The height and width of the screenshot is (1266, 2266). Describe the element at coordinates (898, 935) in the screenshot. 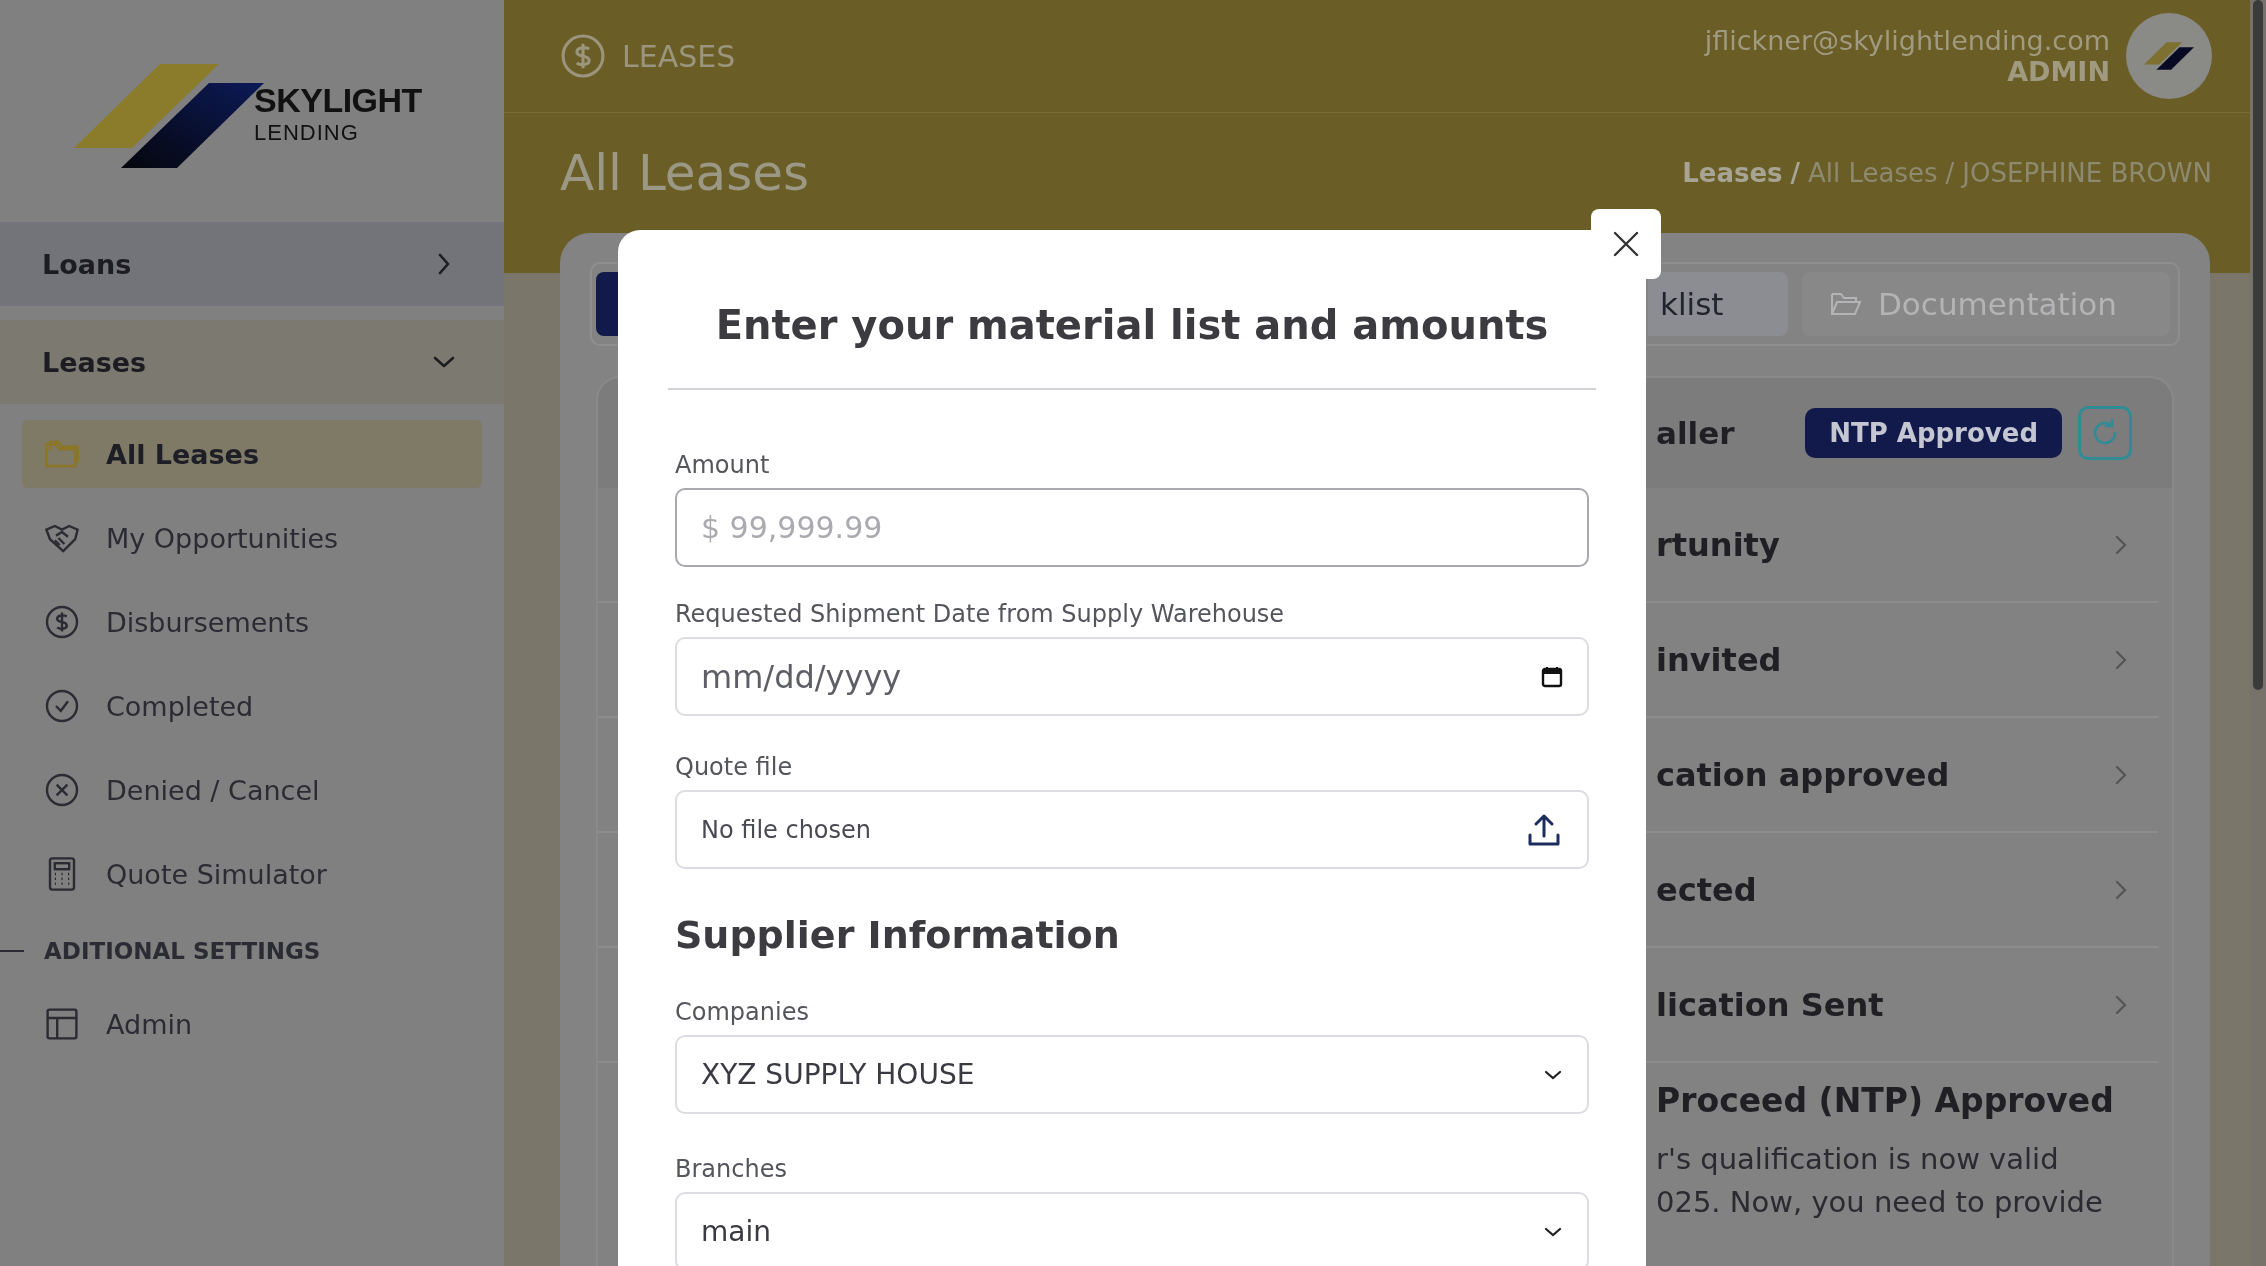

I see `section-heading: Supplier Information` at that location.